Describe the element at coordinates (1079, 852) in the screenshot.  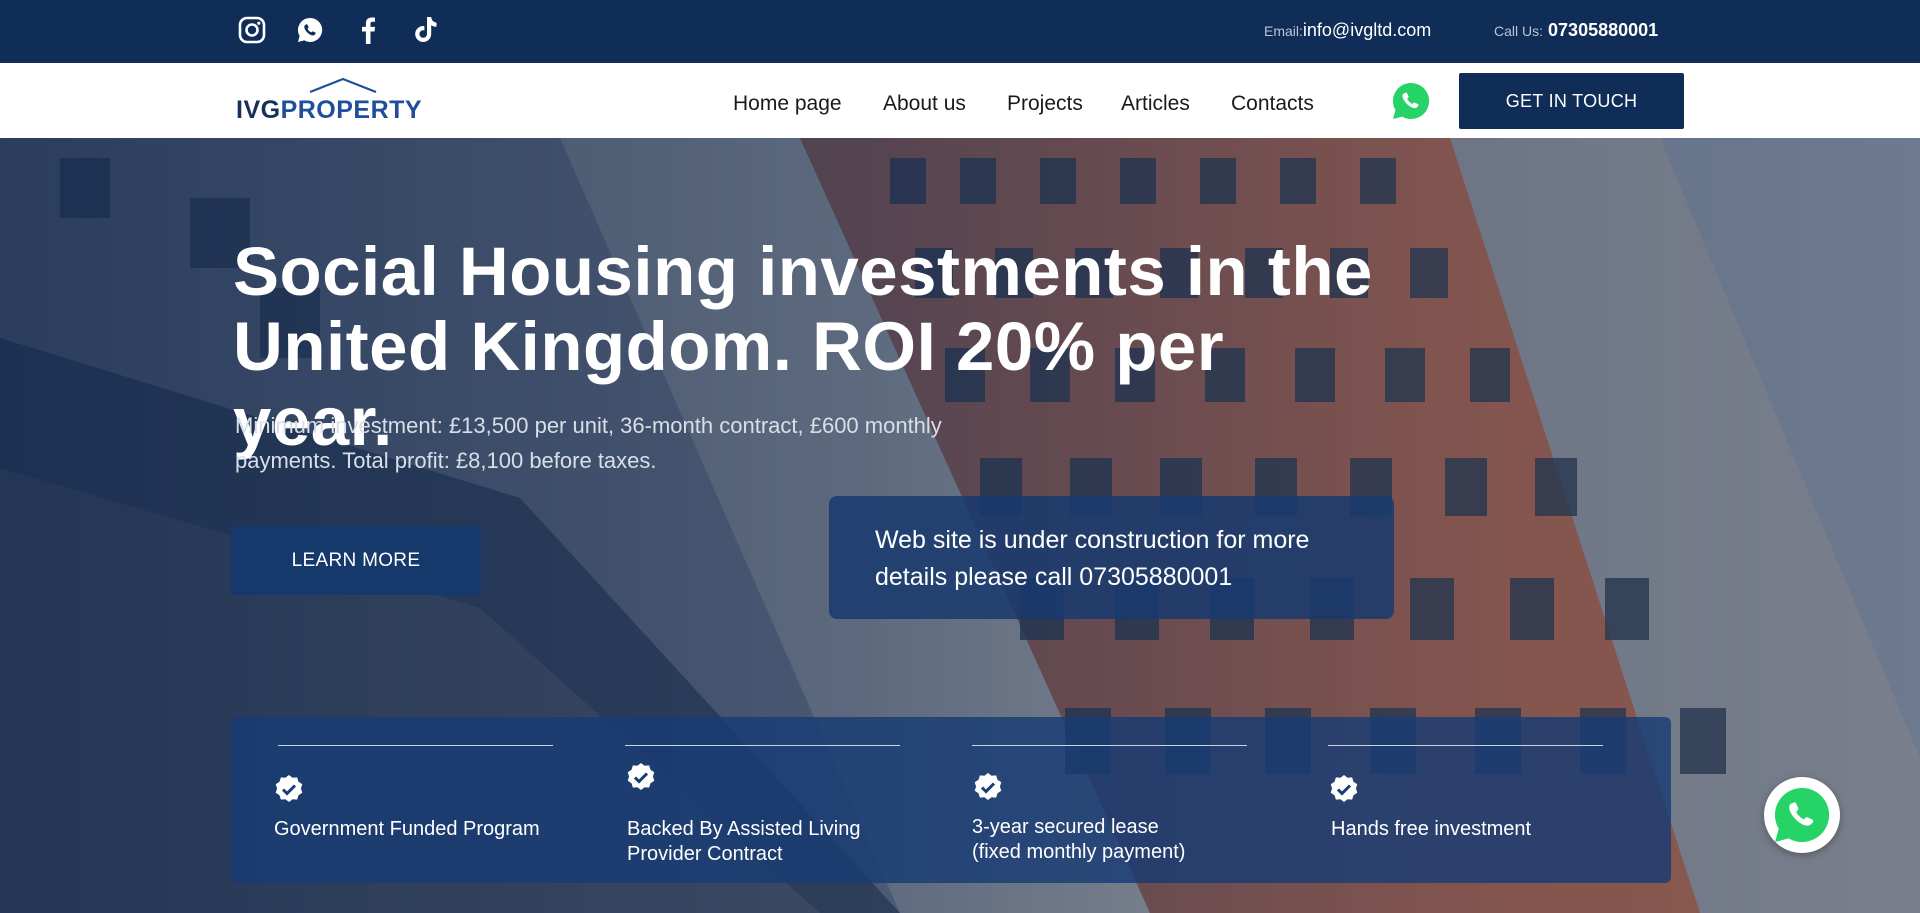
I see `feature-line-2: (fixed monthly payment)` at that location.